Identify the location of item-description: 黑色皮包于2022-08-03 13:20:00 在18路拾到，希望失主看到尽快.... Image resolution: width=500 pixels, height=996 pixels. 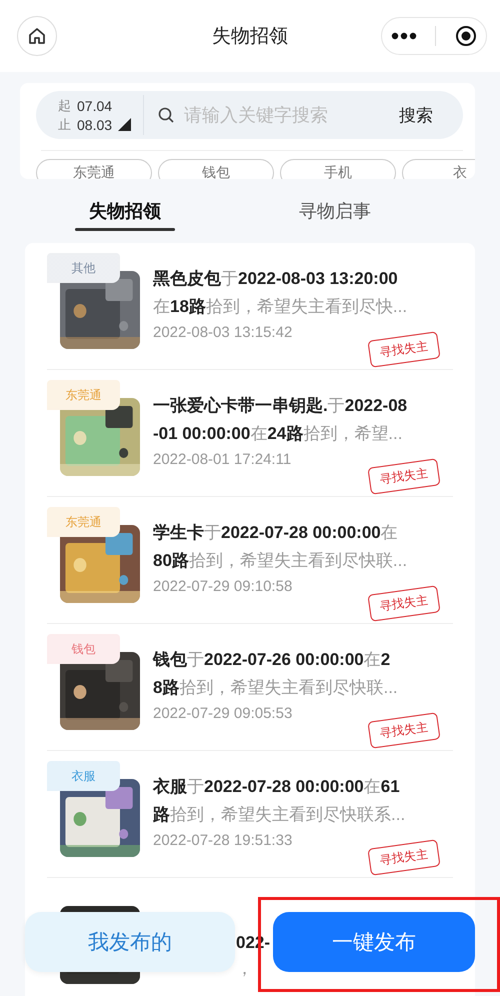
(280, 293).